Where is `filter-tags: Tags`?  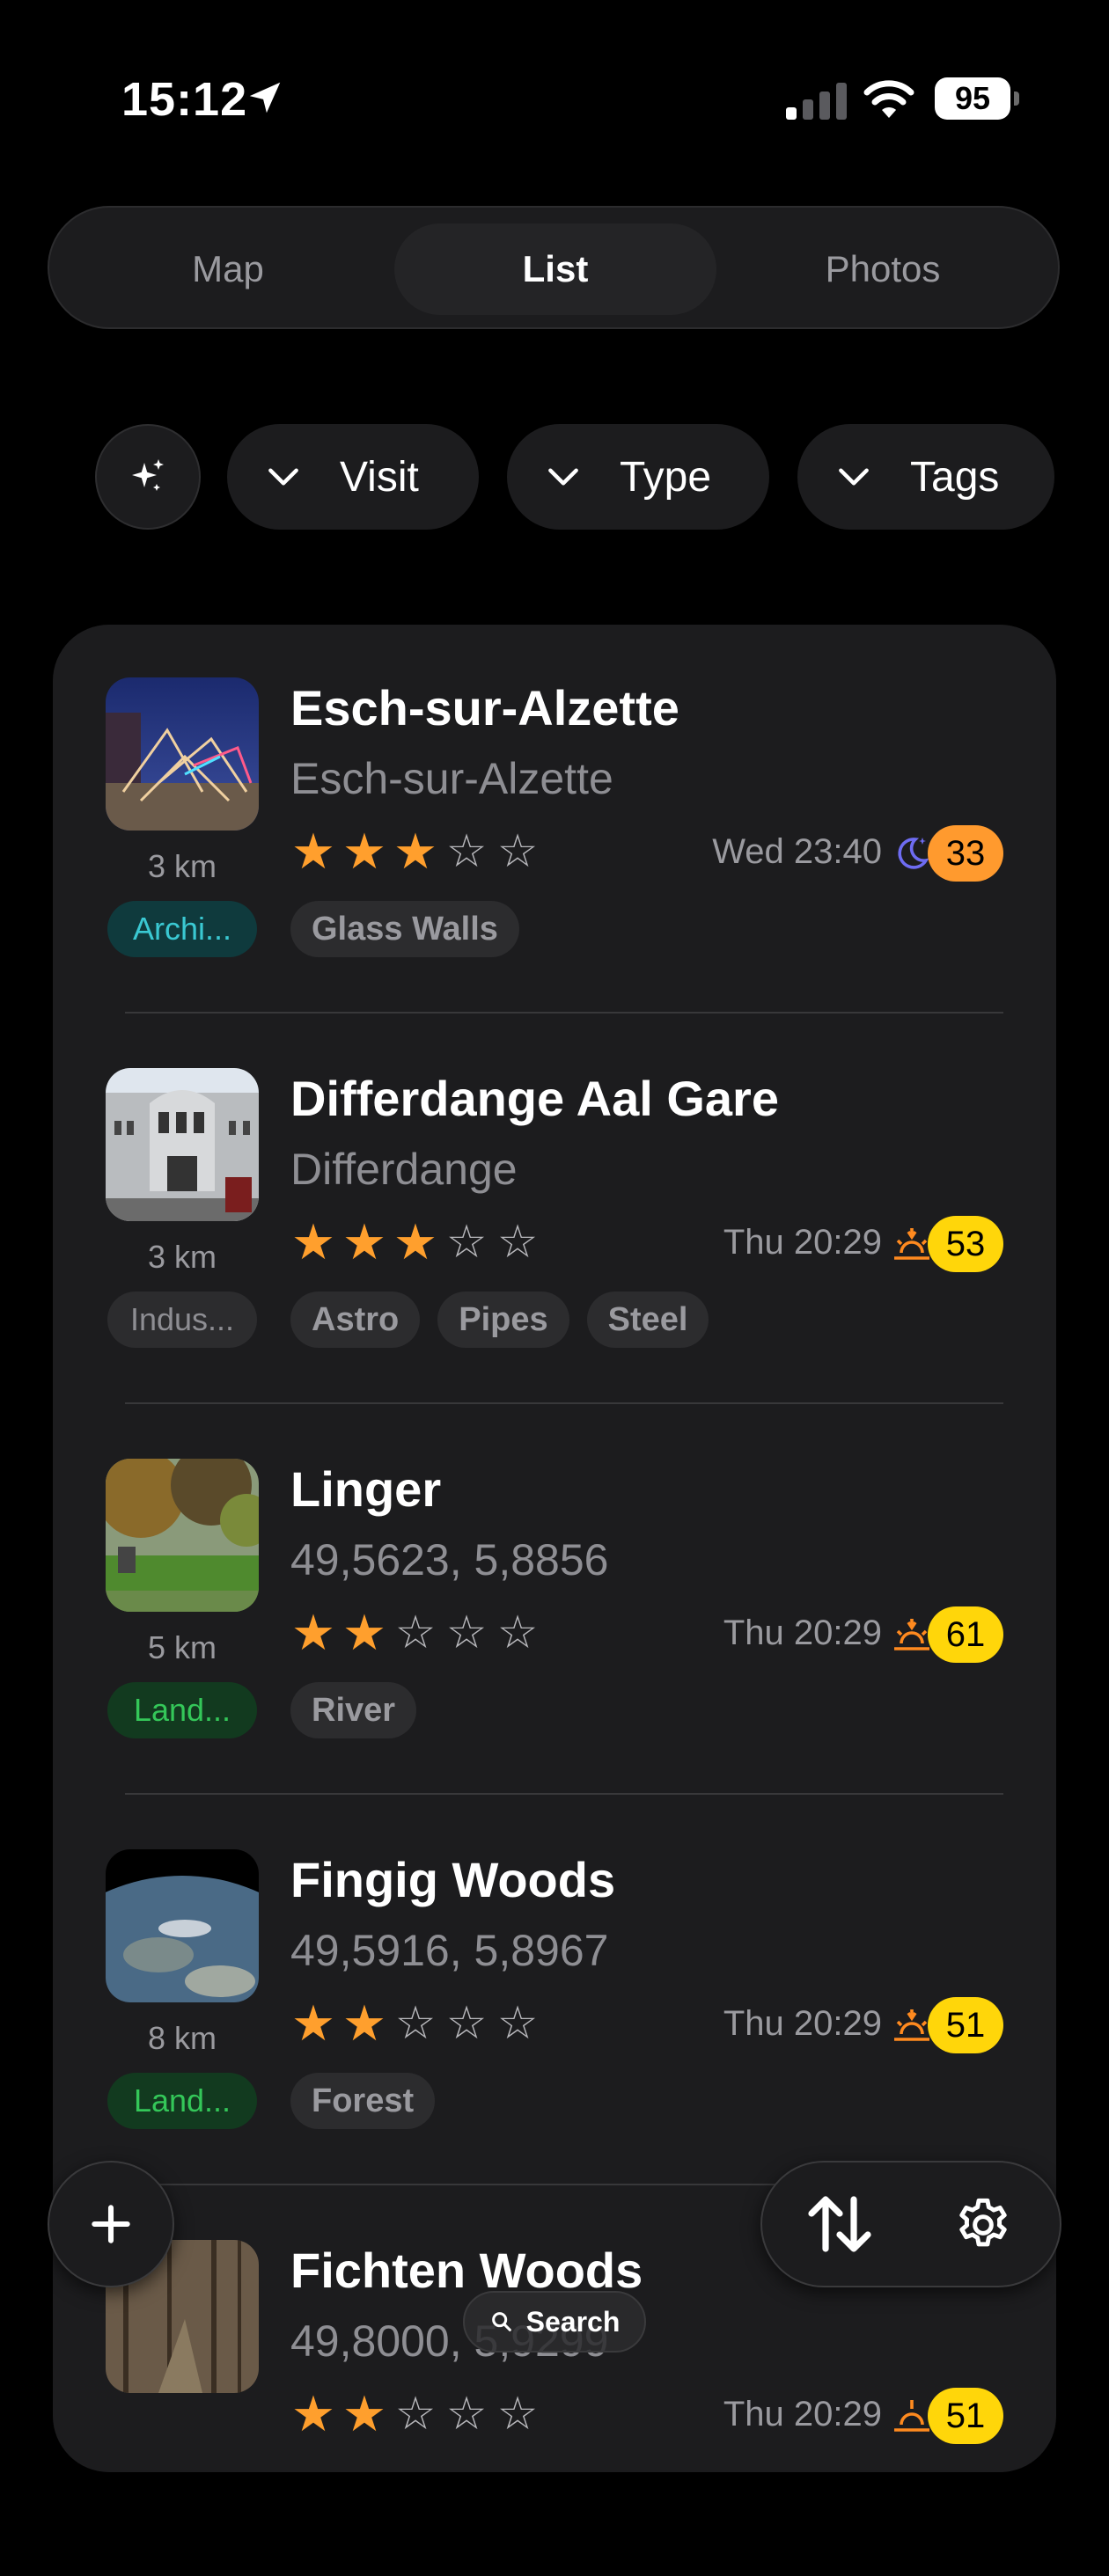 filter-tags: Tags is located at coordinates (925, 477).